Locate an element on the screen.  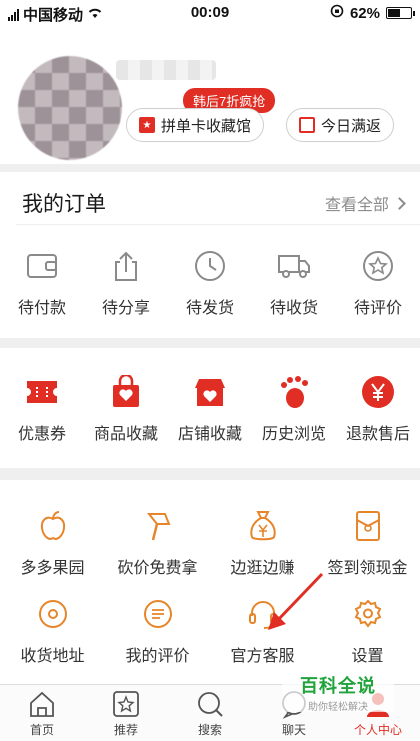
bag-heart-icon is located at coordinates (126, 392).